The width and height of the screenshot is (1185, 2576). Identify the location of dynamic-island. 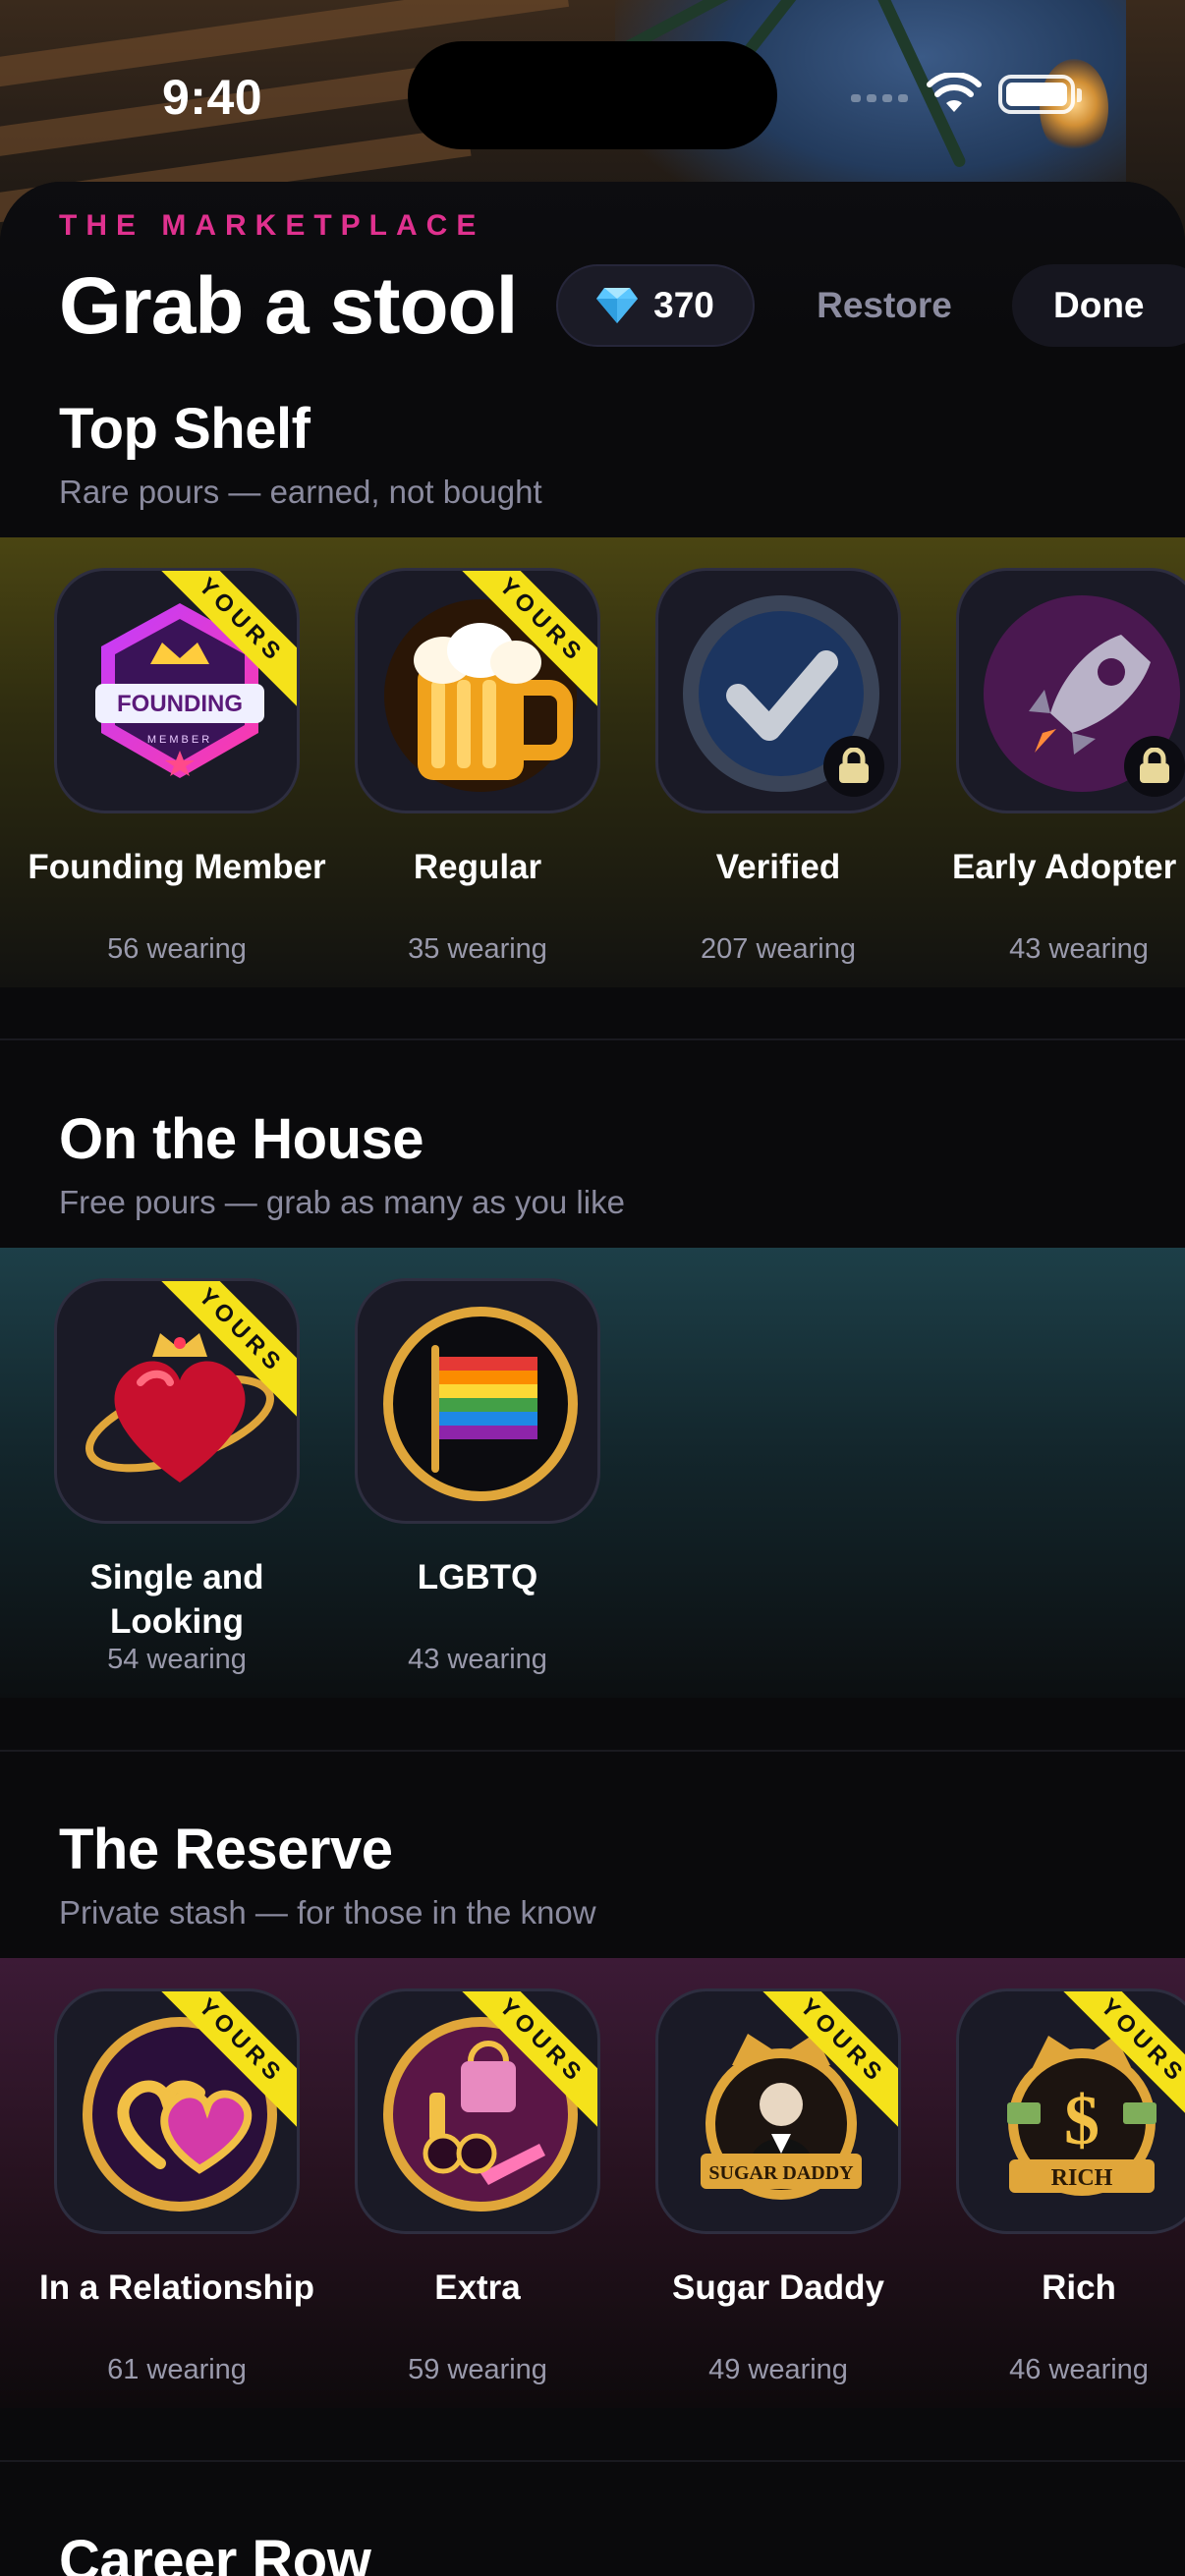
(592, 95).